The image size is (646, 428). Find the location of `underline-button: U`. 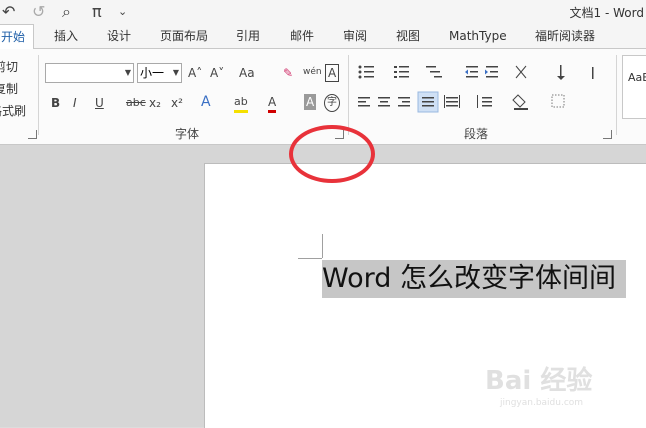

underline-button: U is located at coordinates (99, 103).